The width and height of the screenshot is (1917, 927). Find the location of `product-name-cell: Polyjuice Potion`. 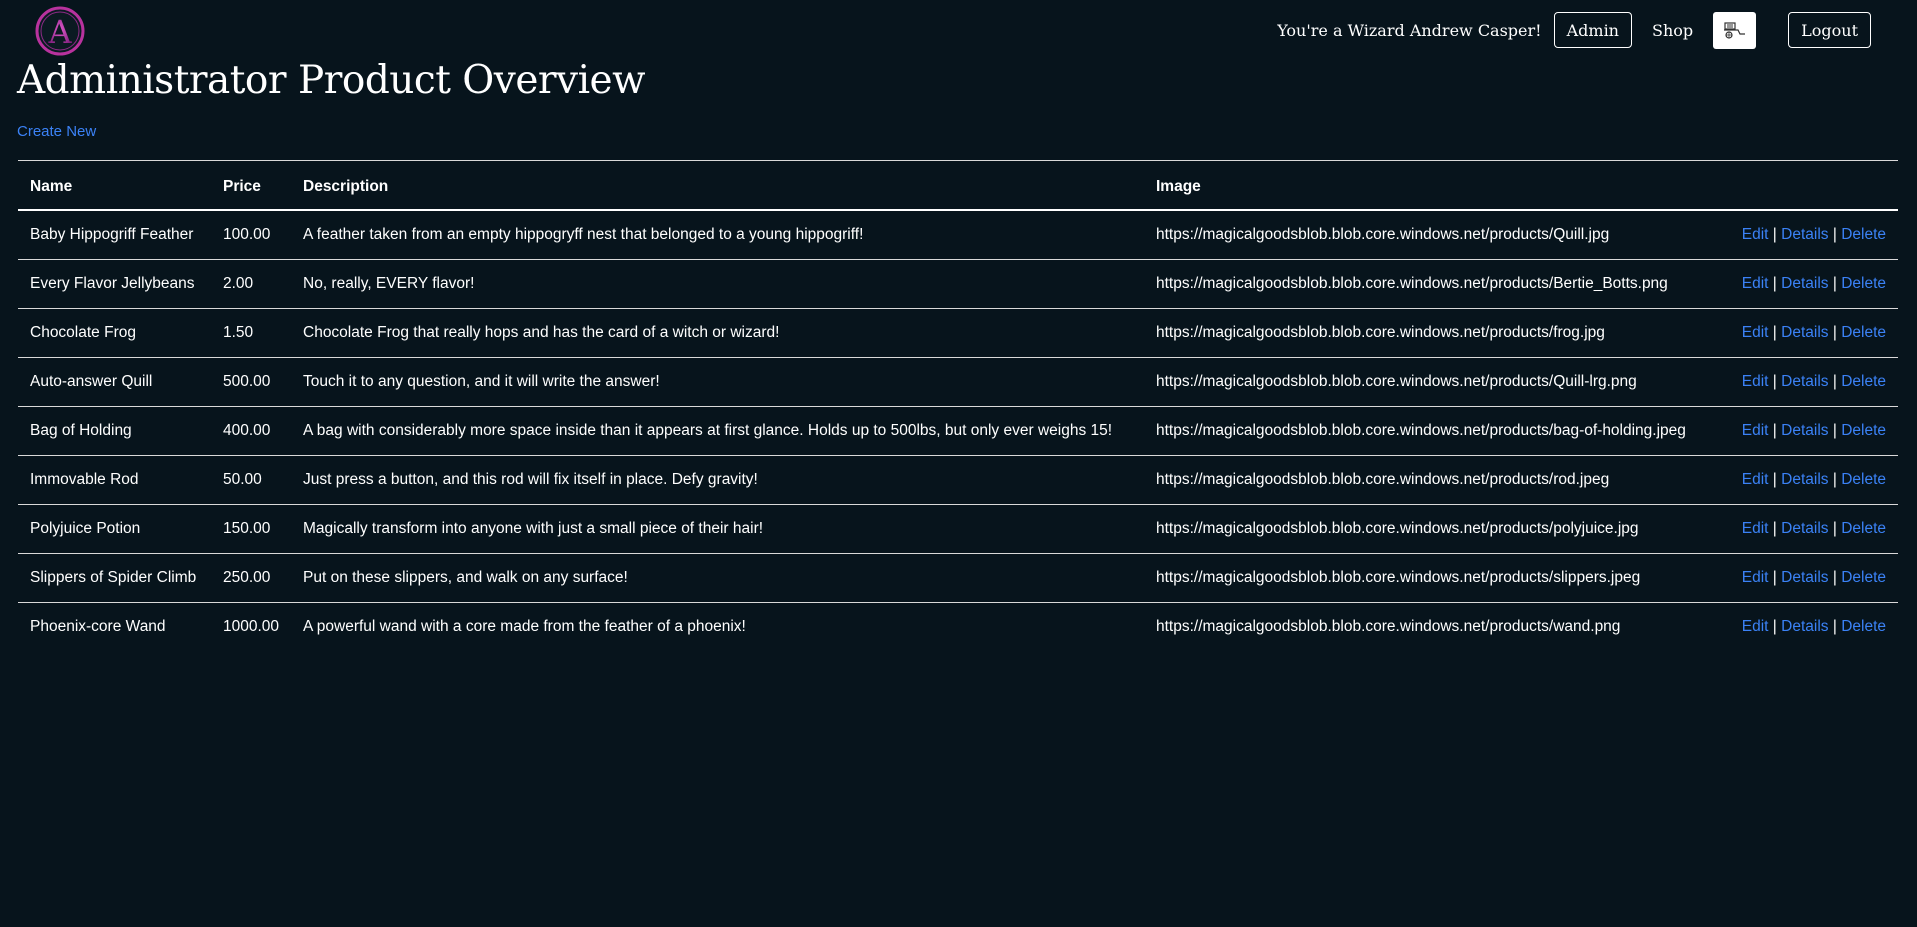

product-name-cell: Polyjuice Potion is located at coordinates (114, 529).